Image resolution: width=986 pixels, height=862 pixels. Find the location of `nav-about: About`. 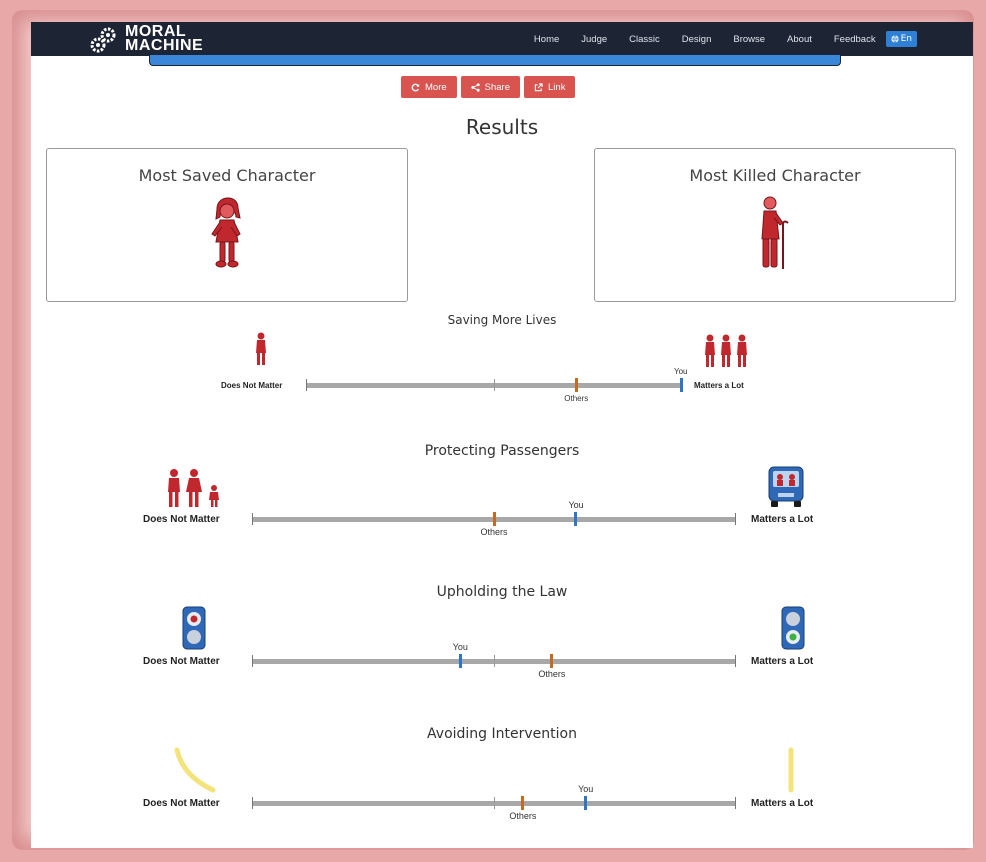

nav-about: About is located at coordinates (799, 39).